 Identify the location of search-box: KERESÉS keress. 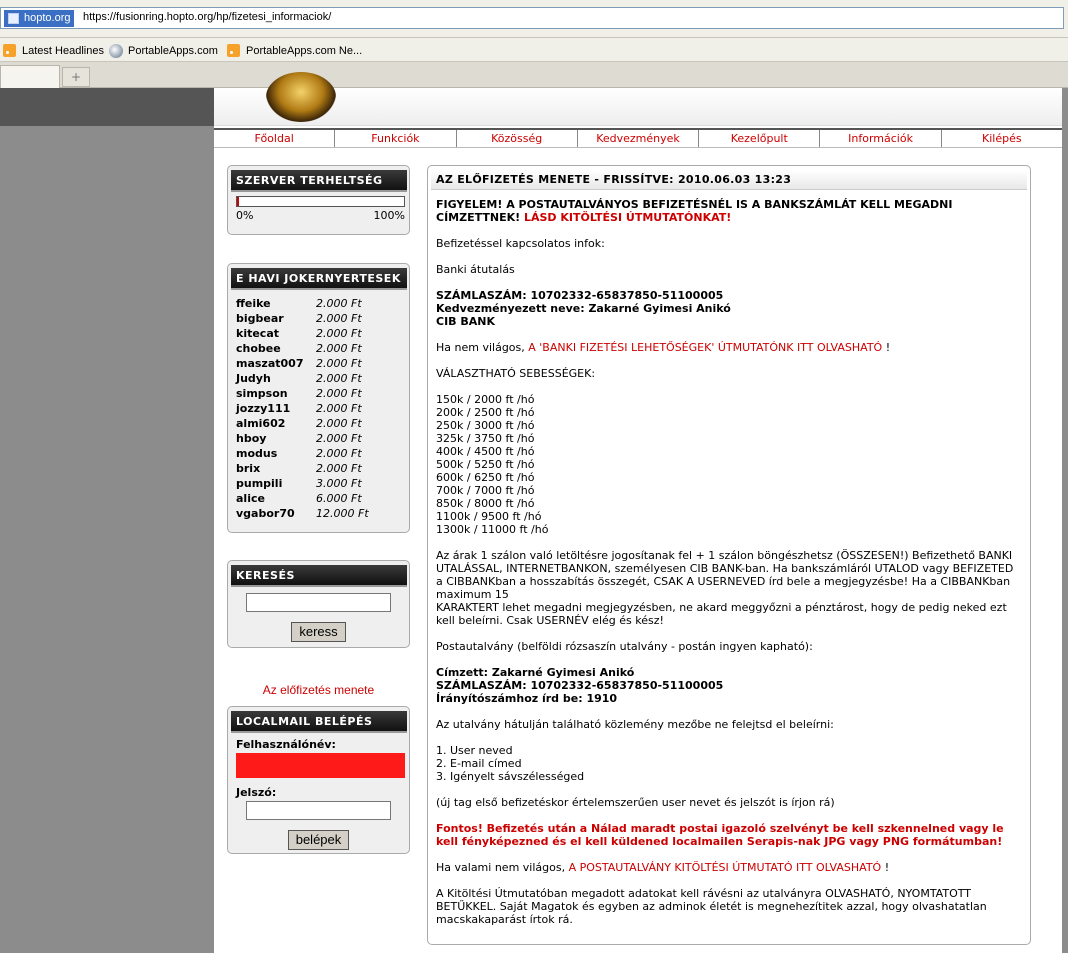
(318, 604).